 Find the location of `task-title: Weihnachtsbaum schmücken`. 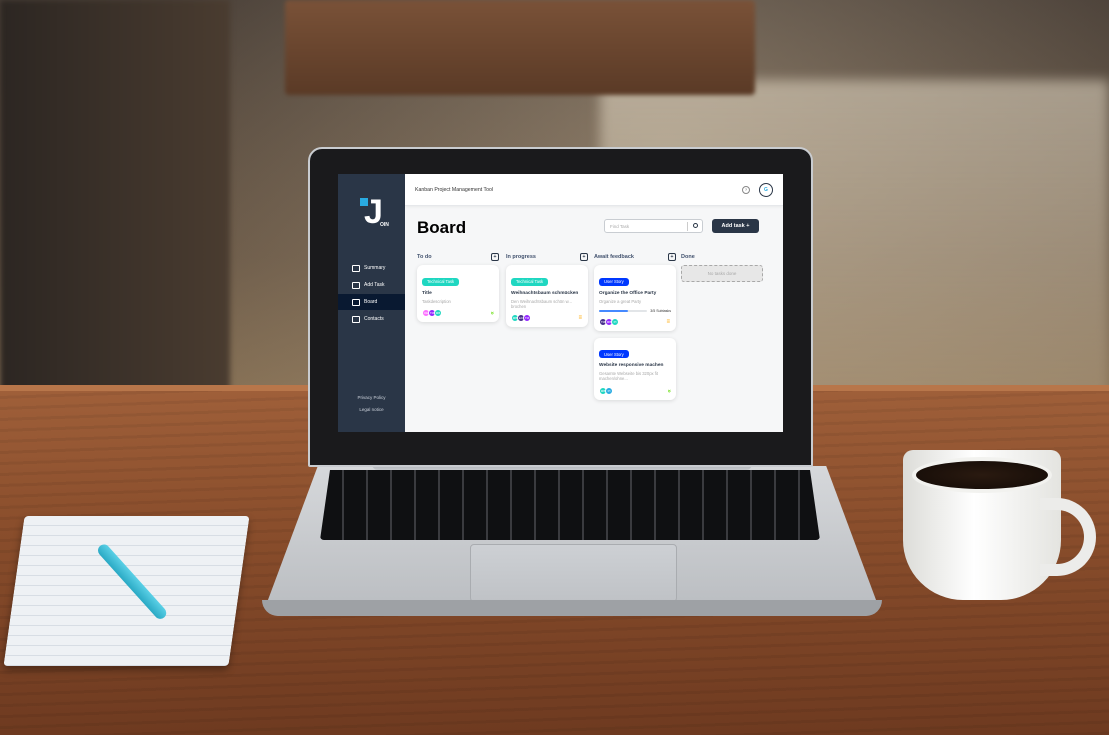

task-title: Weihnachtsbaum schmücken is located at coordinates (545, 293).